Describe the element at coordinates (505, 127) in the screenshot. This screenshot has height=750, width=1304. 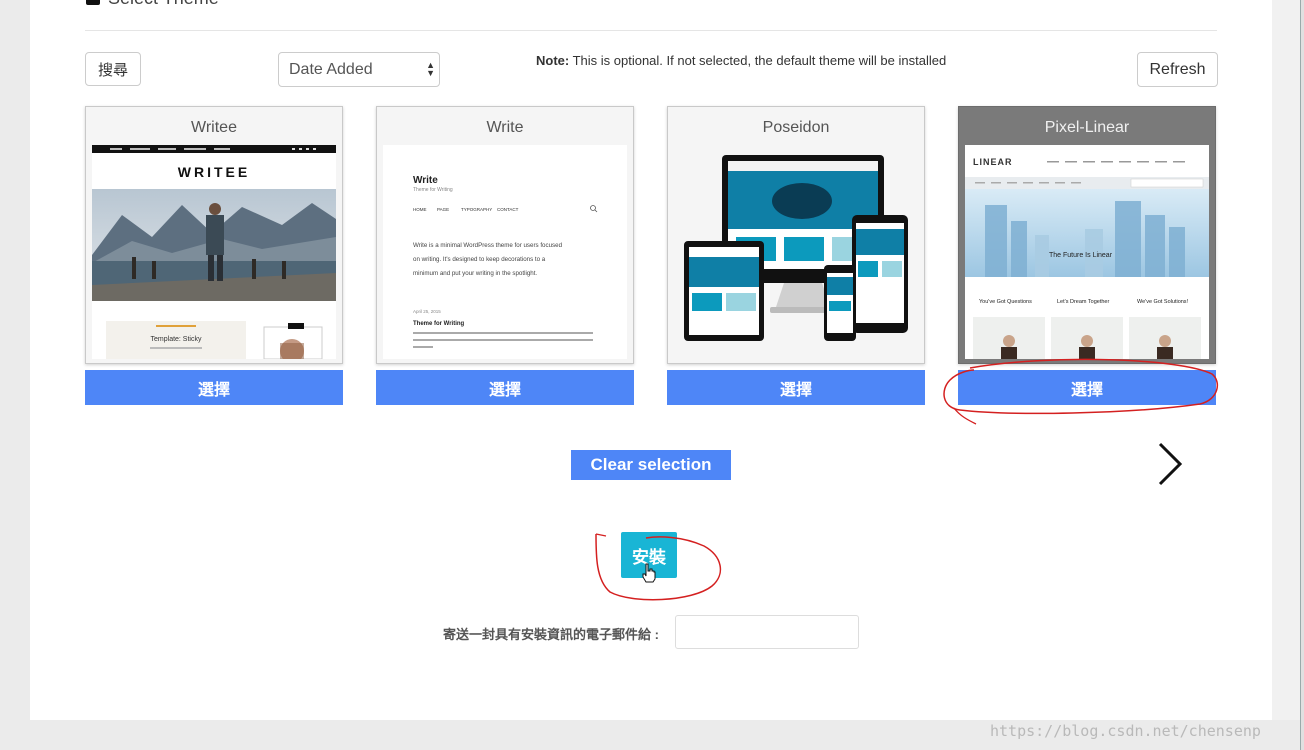
I see `theme-name: Write` at that location.